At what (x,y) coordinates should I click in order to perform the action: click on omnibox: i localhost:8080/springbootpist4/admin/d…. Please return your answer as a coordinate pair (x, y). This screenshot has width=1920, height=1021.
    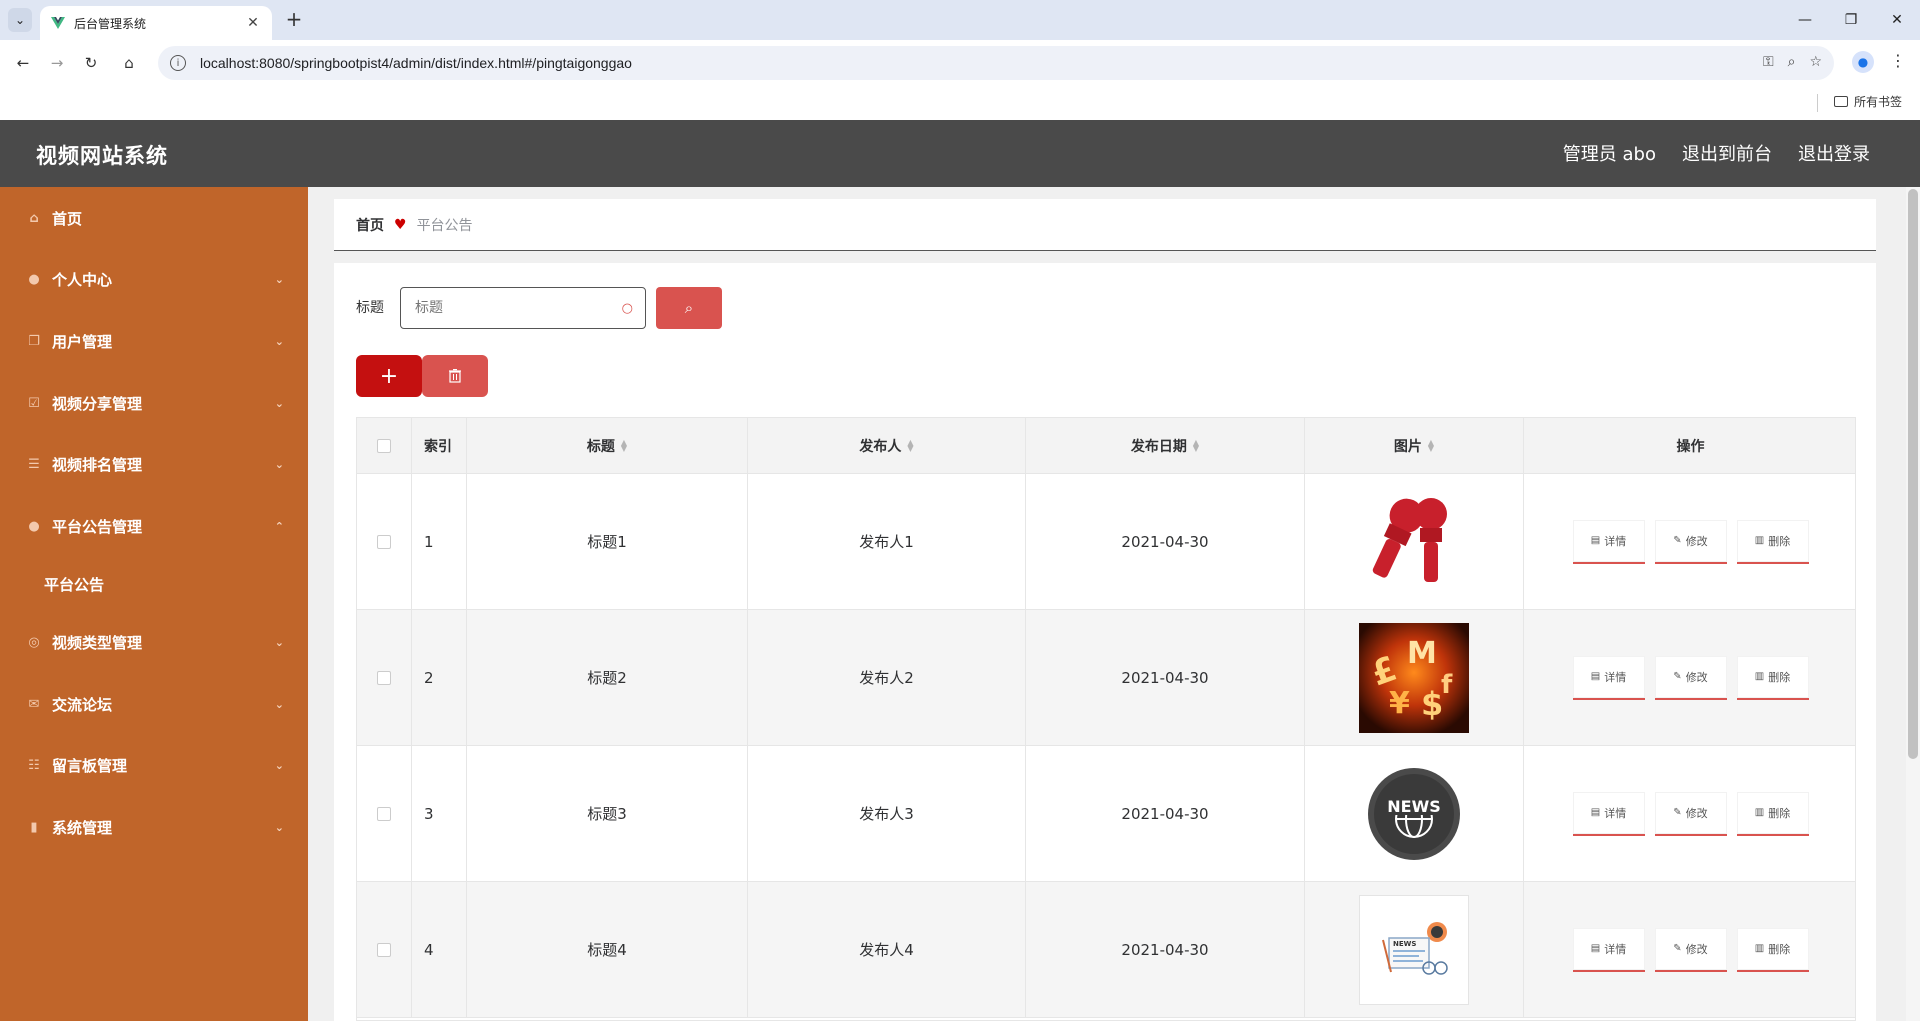
    Looking at the image, I should click on (996, 63).